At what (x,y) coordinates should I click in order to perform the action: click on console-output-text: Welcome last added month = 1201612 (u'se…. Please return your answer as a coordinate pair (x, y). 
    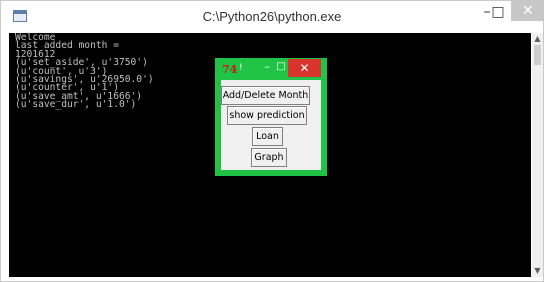
    Looking at the image, I should click on (84, 71).